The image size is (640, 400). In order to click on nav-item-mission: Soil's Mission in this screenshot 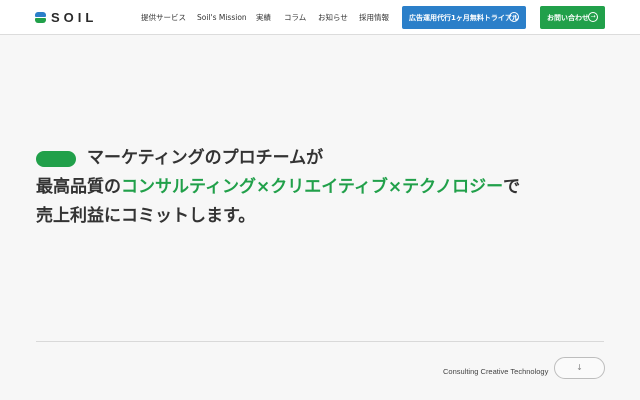, I will do `click(222, 18)`.